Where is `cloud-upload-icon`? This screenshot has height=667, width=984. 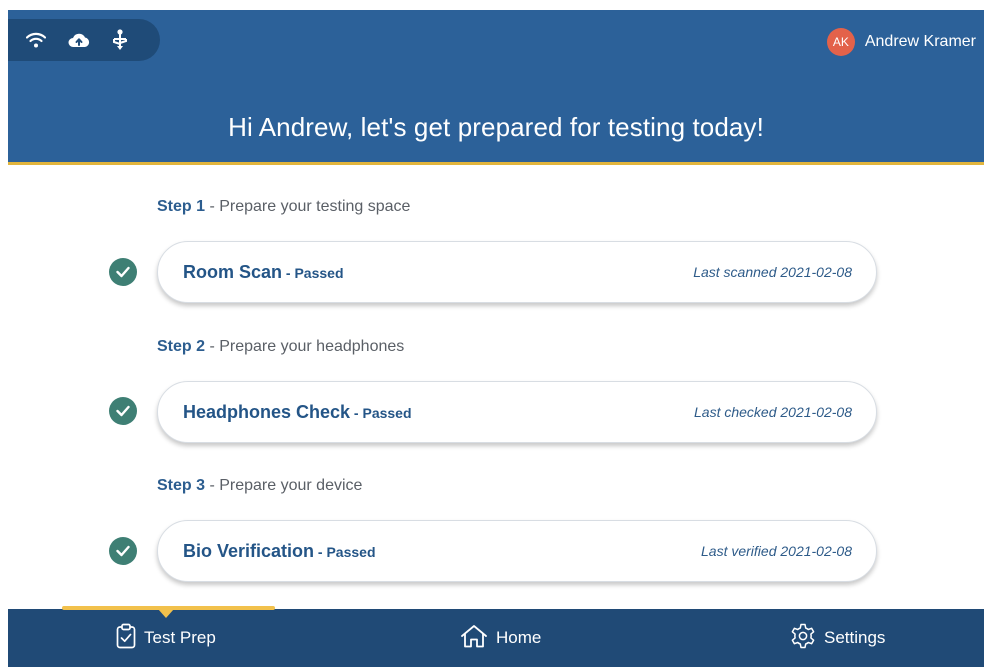 cloud-upload-icon is located at coordinates (79, 40).